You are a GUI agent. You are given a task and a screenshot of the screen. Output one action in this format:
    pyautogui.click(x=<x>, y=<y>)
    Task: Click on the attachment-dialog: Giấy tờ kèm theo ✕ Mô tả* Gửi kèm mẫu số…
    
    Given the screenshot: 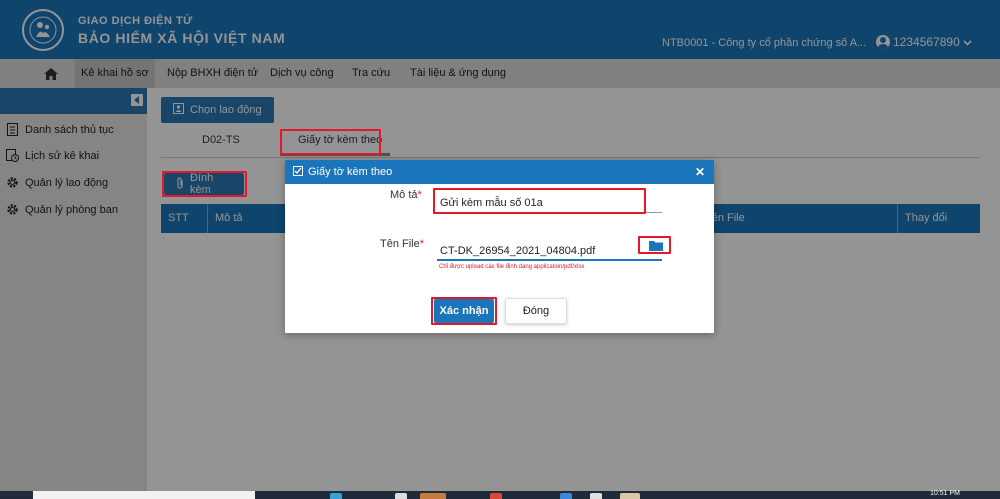 What is the action you would take?
    pyautogui.click(x=499, y=246)
    